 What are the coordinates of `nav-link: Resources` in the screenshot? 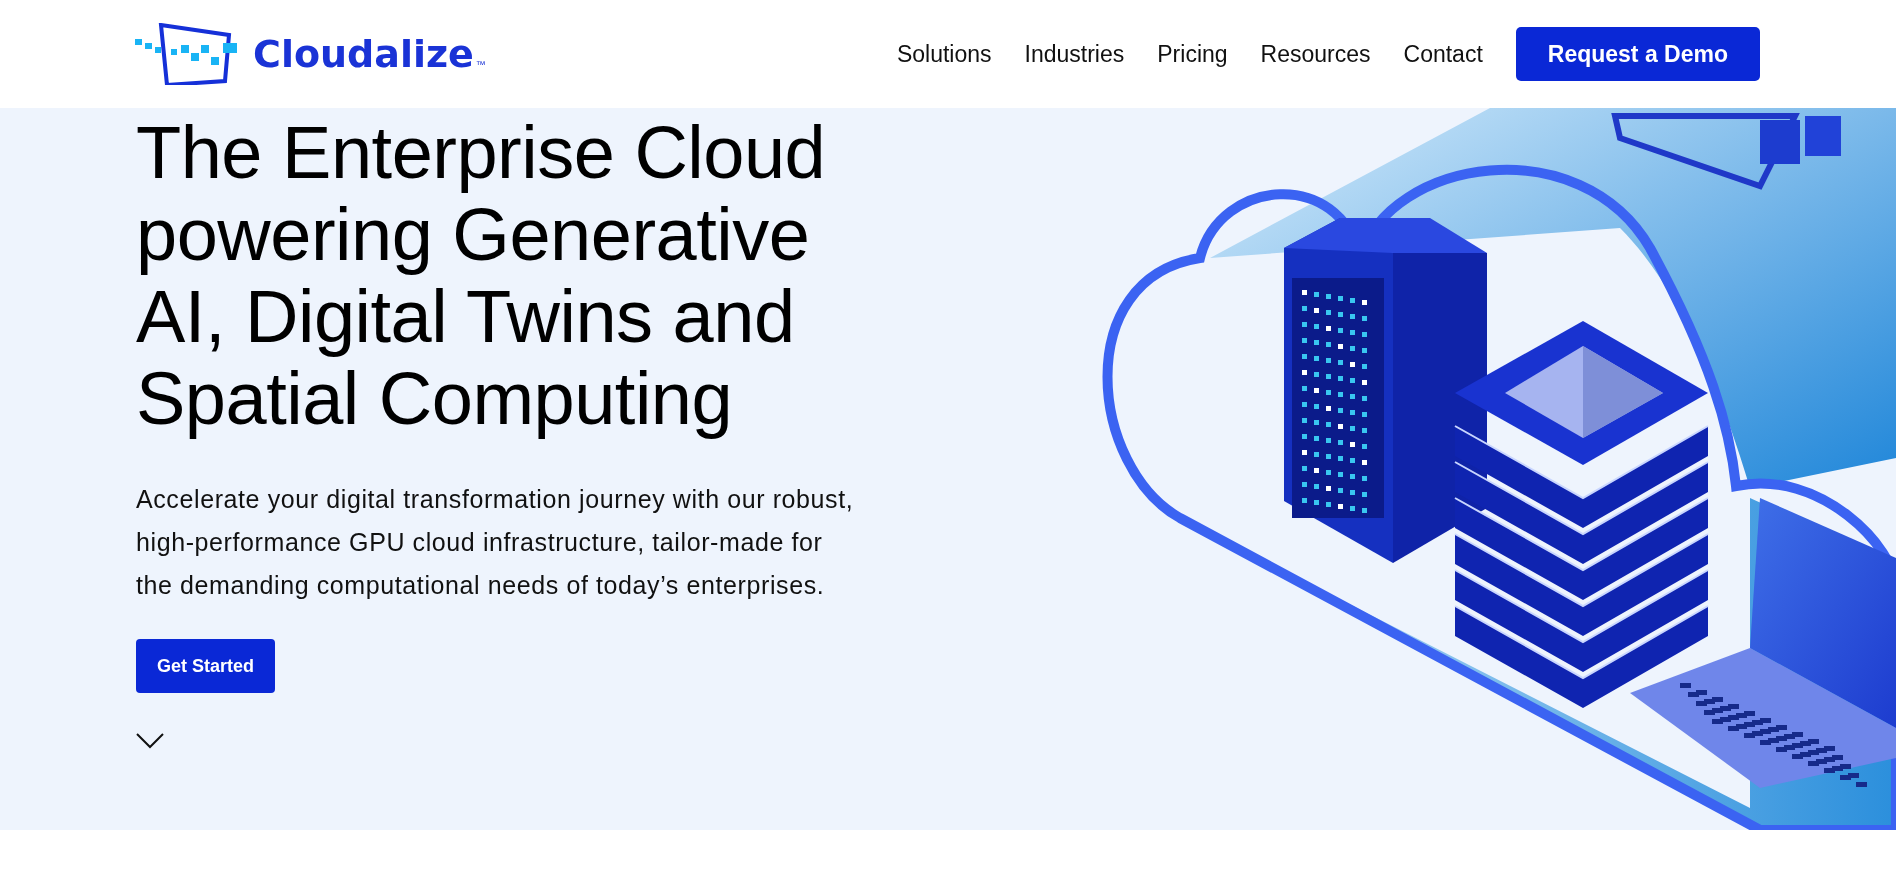 It's located at (1315, 54).